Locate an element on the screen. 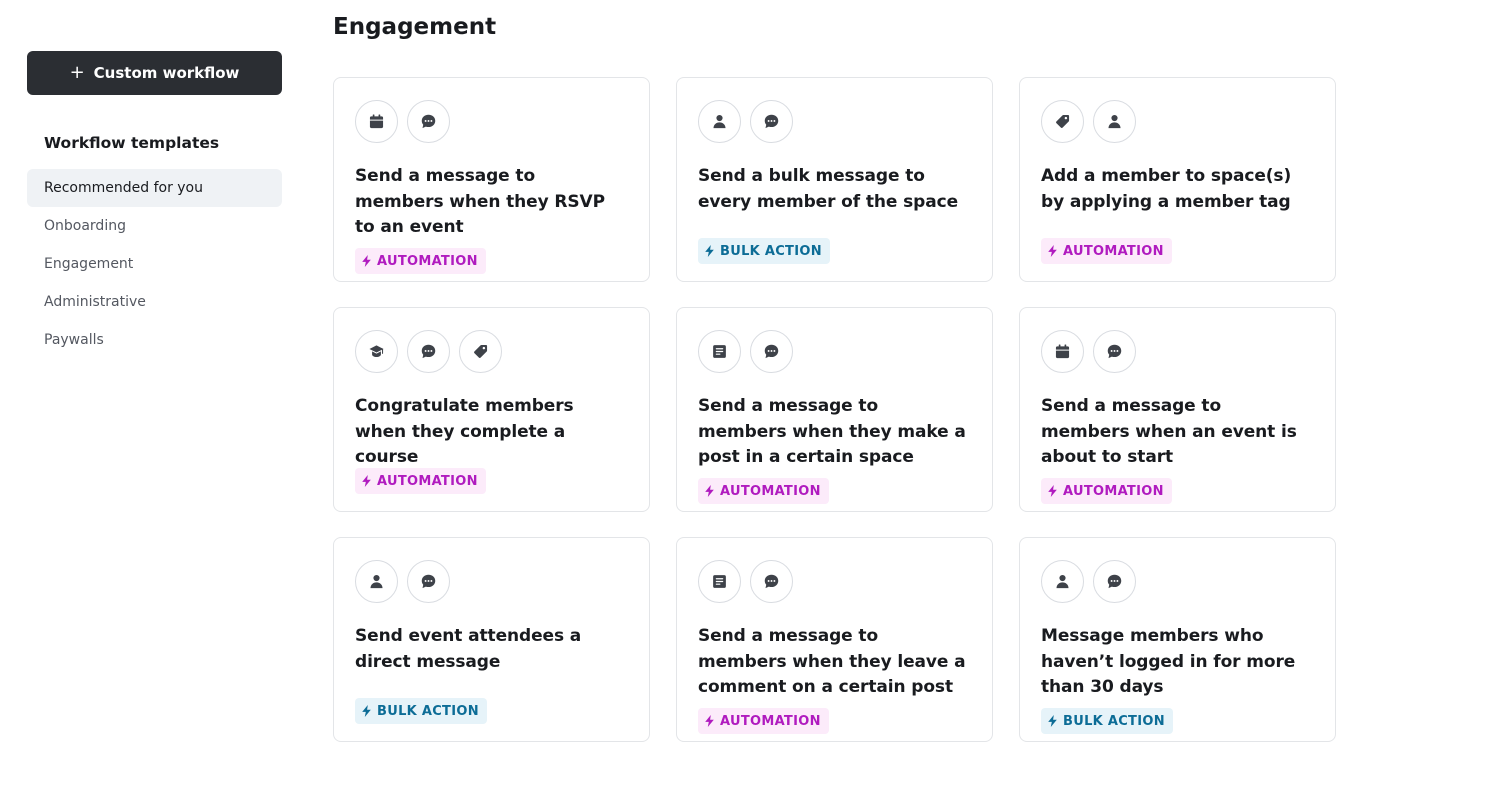 The image size is (1488, 790). nav-item-onboarding: Onboarding is located at coordinates (154, 226).